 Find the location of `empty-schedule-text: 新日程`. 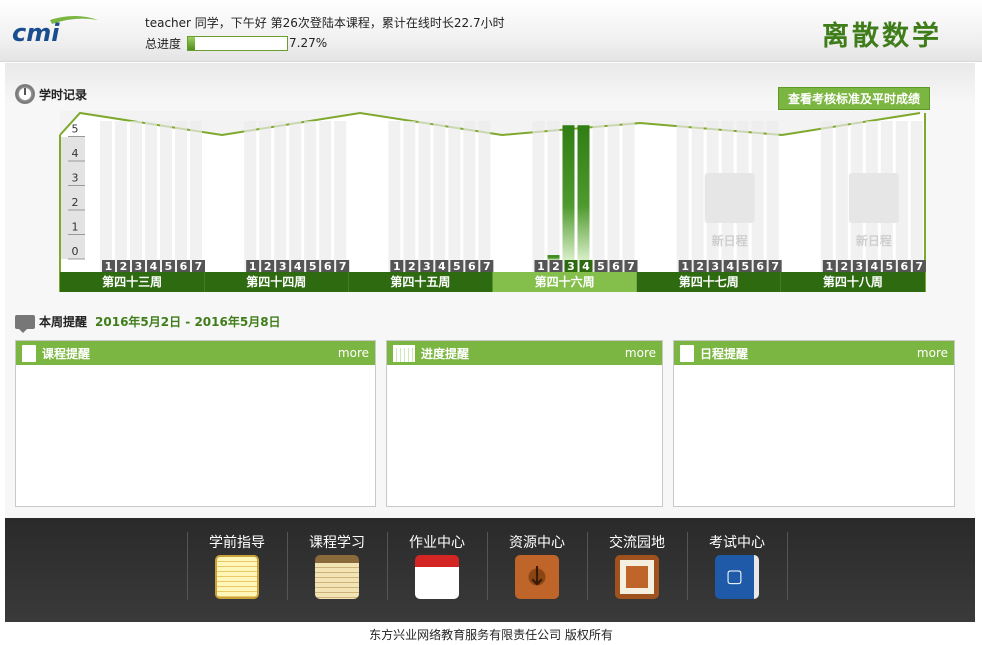

empty-schedule-text: 新日程 is located at coordinates (730, 240).